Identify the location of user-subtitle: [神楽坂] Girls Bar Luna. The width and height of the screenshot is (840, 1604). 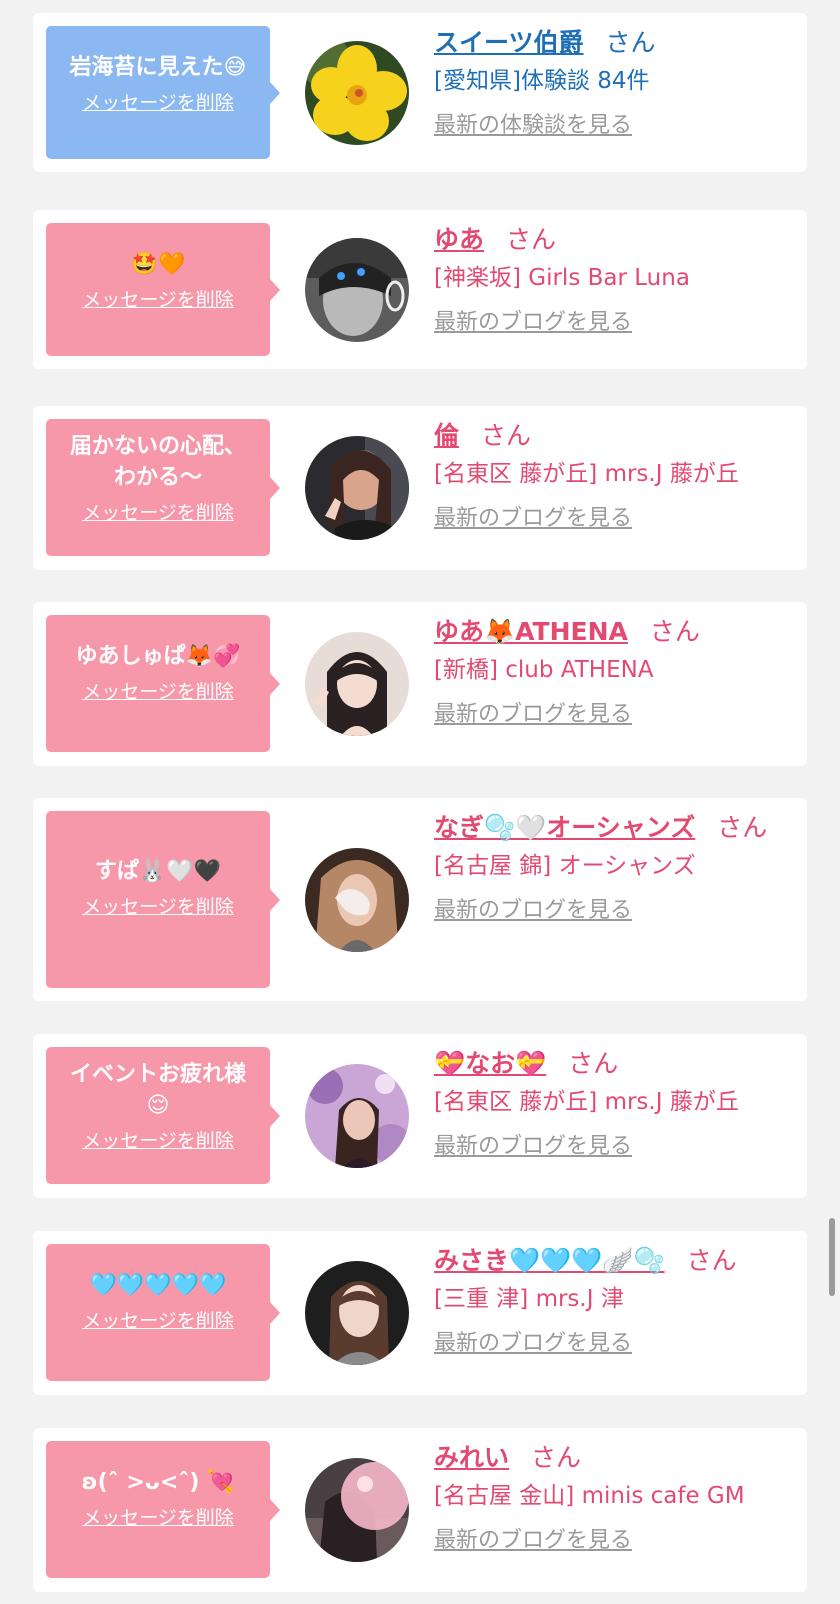
(562, 278).